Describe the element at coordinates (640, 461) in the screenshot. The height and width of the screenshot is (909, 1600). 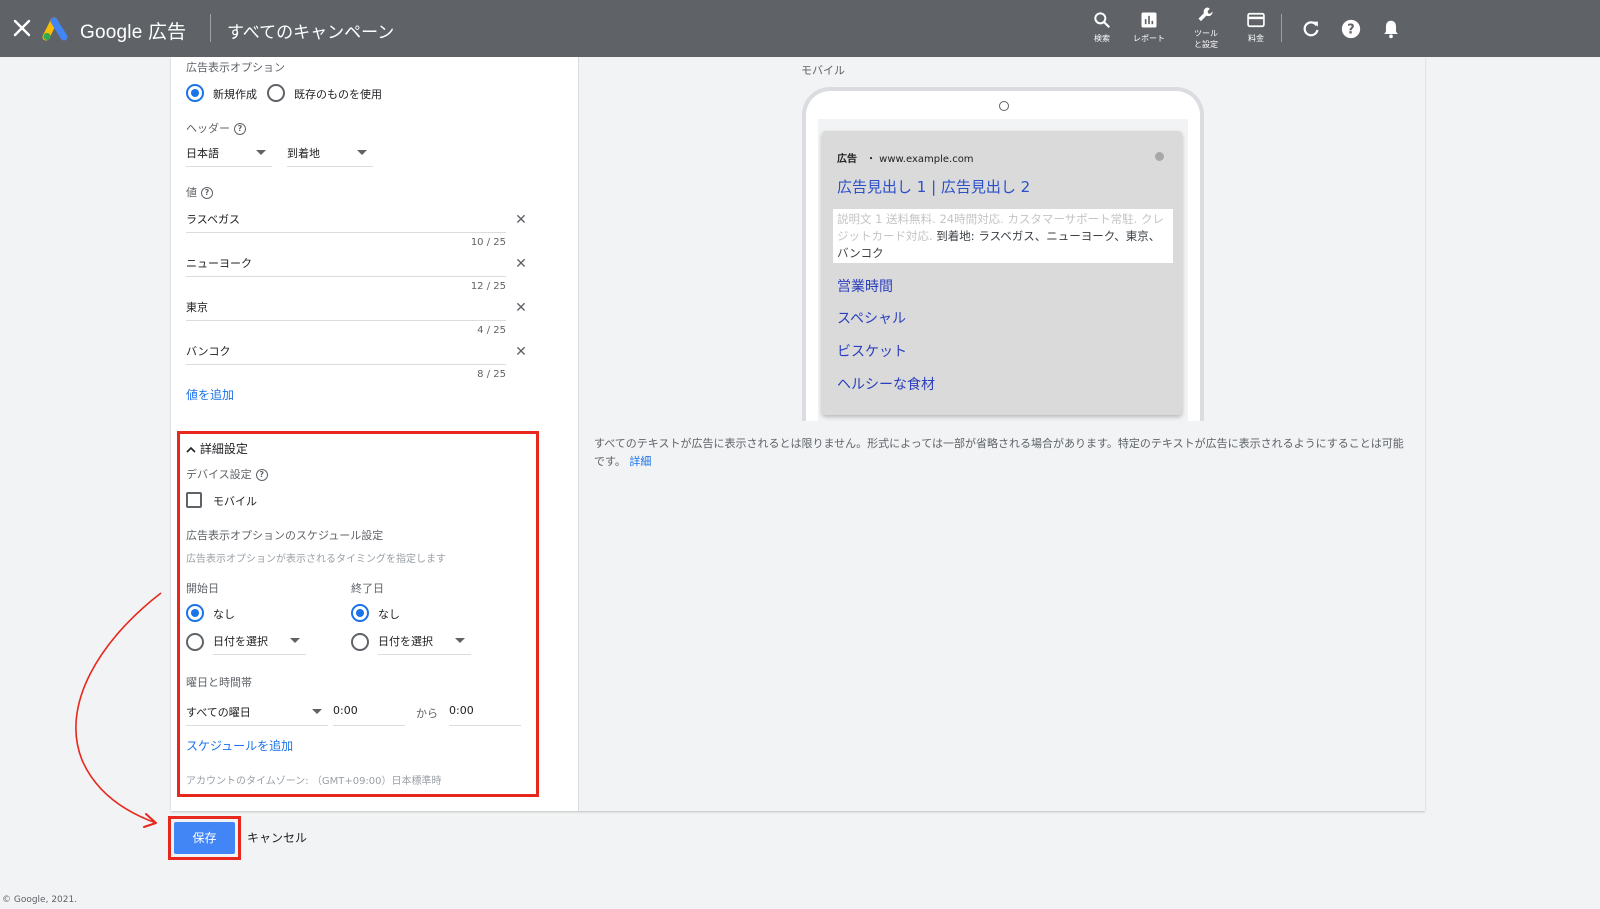
I see `learn-more-link: 詳細` at that location.